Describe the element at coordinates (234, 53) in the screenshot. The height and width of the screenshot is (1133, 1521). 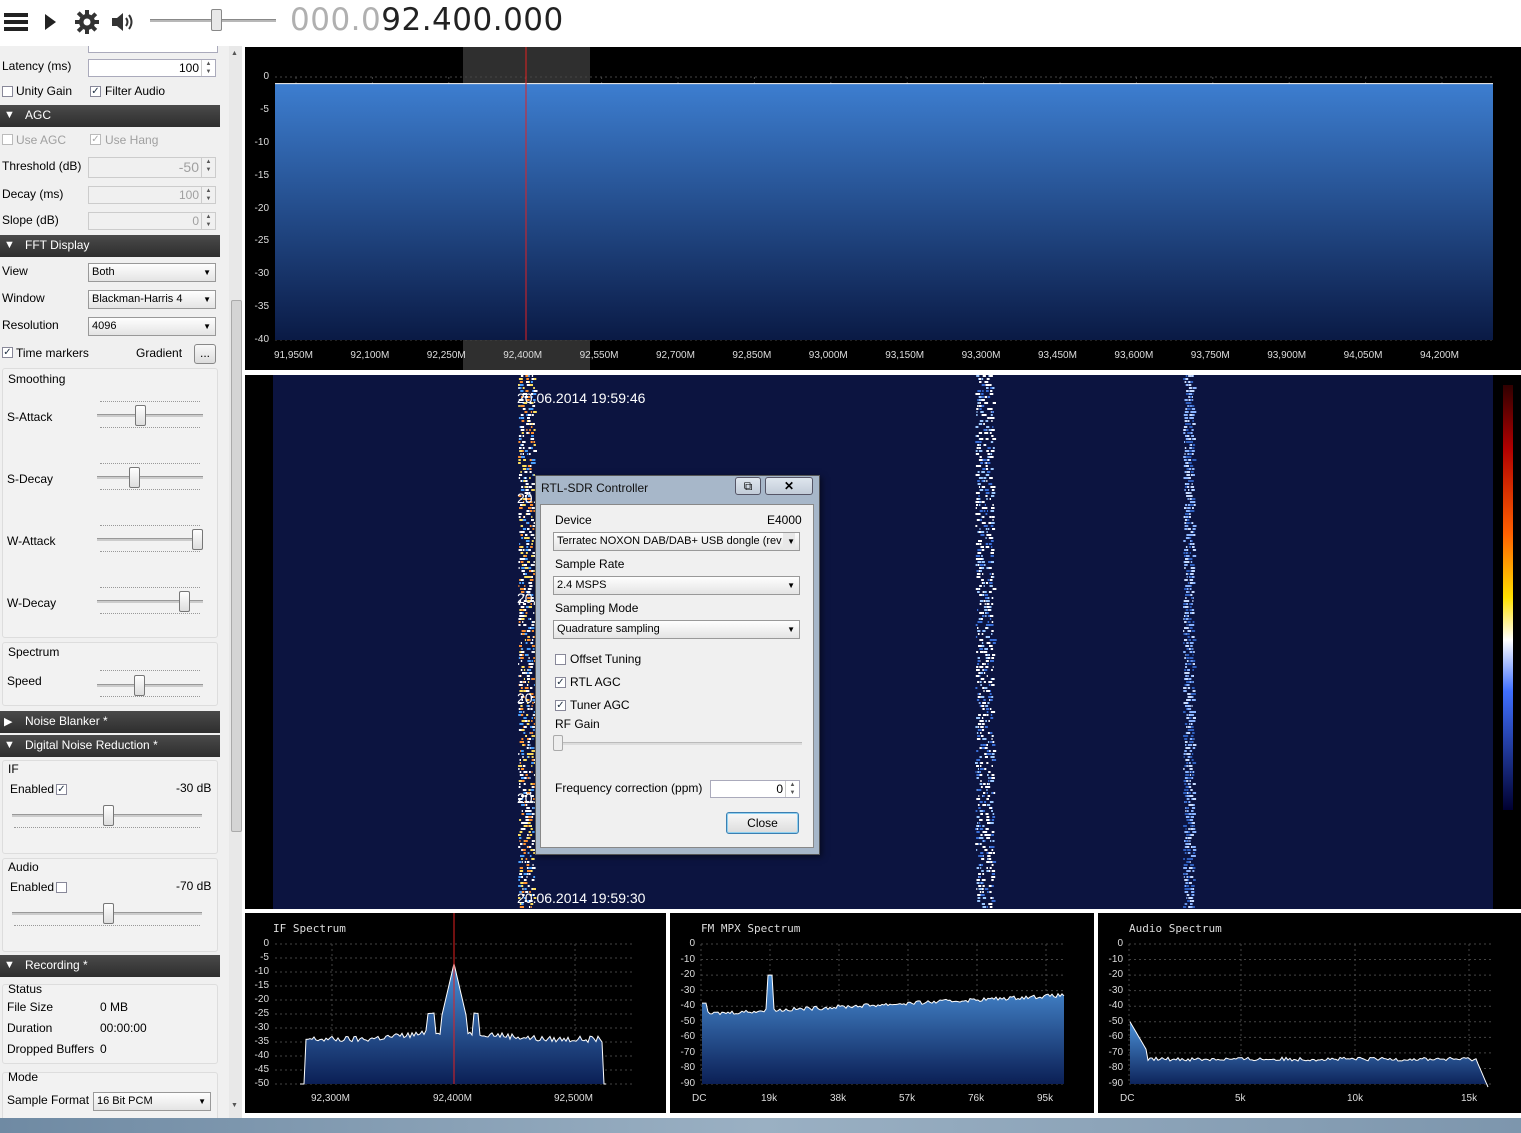
I see `scroll-up-icon: ▲` at that location.